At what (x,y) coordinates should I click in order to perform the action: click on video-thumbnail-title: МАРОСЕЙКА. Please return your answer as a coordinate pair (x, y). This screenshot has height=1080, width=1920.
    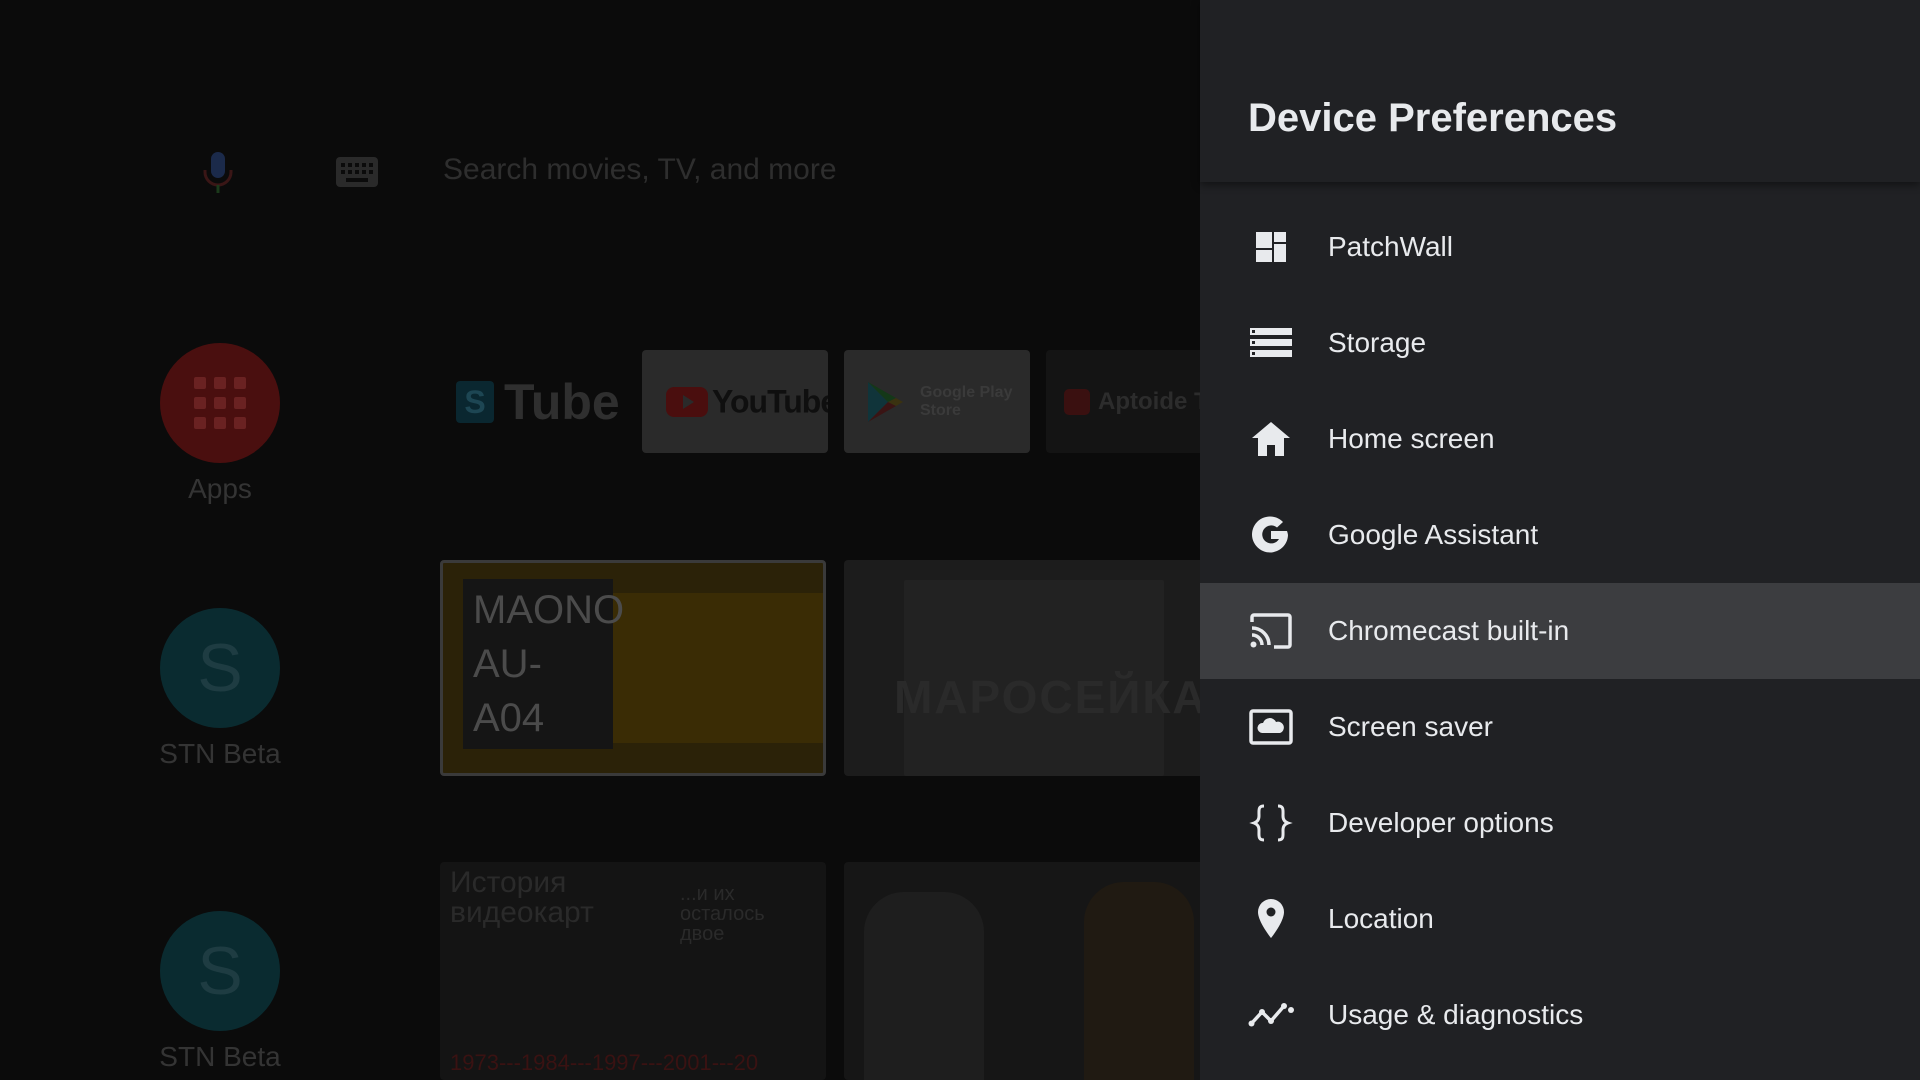
    Looking at the image, I should click on (1047, 697).